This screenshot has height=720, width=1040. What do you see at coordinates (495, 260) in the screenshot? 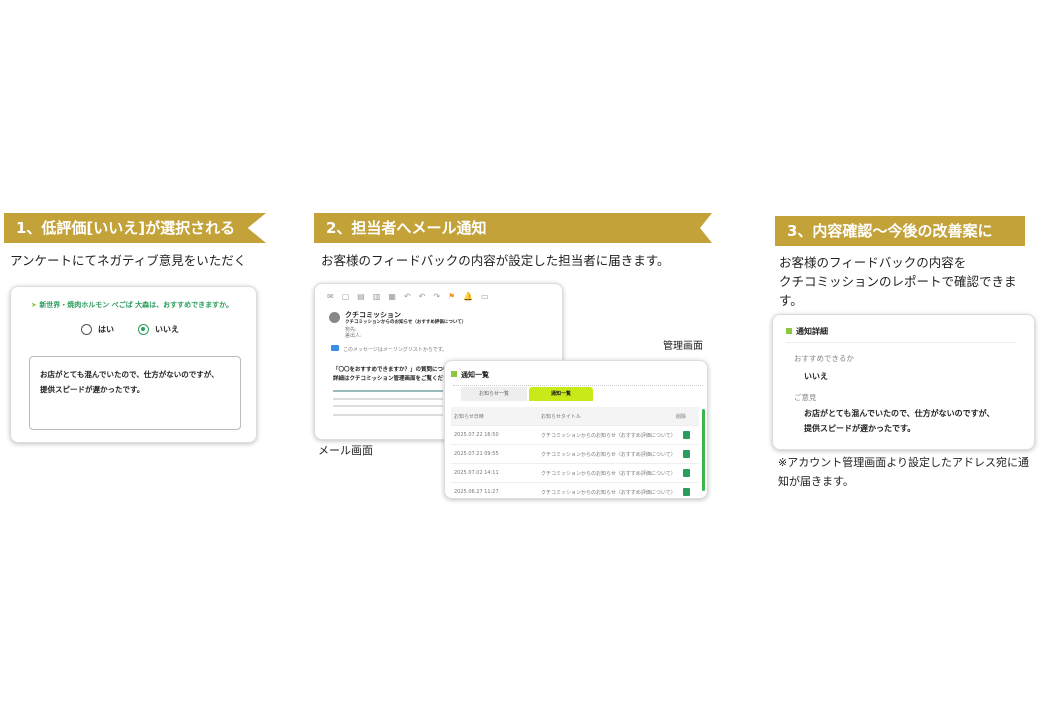
I see `step2-description: お客様のフィードバックの内容が設定した担当者に届きます。` at bounding box center [495, 260].